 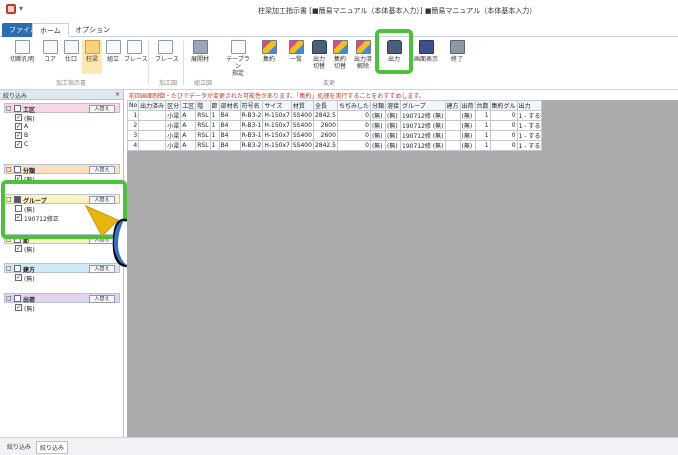 What do you see at coordinates (188, 105) in the screenshot?
I see `col-header: 工区` at bounding box center [188, 105].